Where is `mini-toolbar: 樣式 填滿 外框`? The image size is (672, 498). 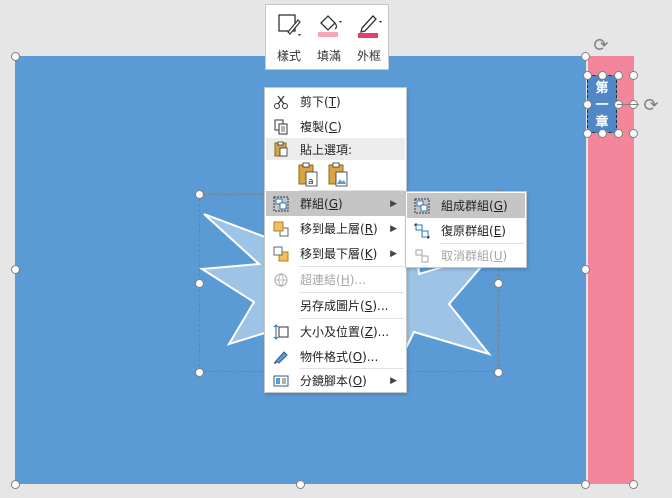 mini-toolbar: 樣式 填滿 外框 is located at coordinates (327, 37).